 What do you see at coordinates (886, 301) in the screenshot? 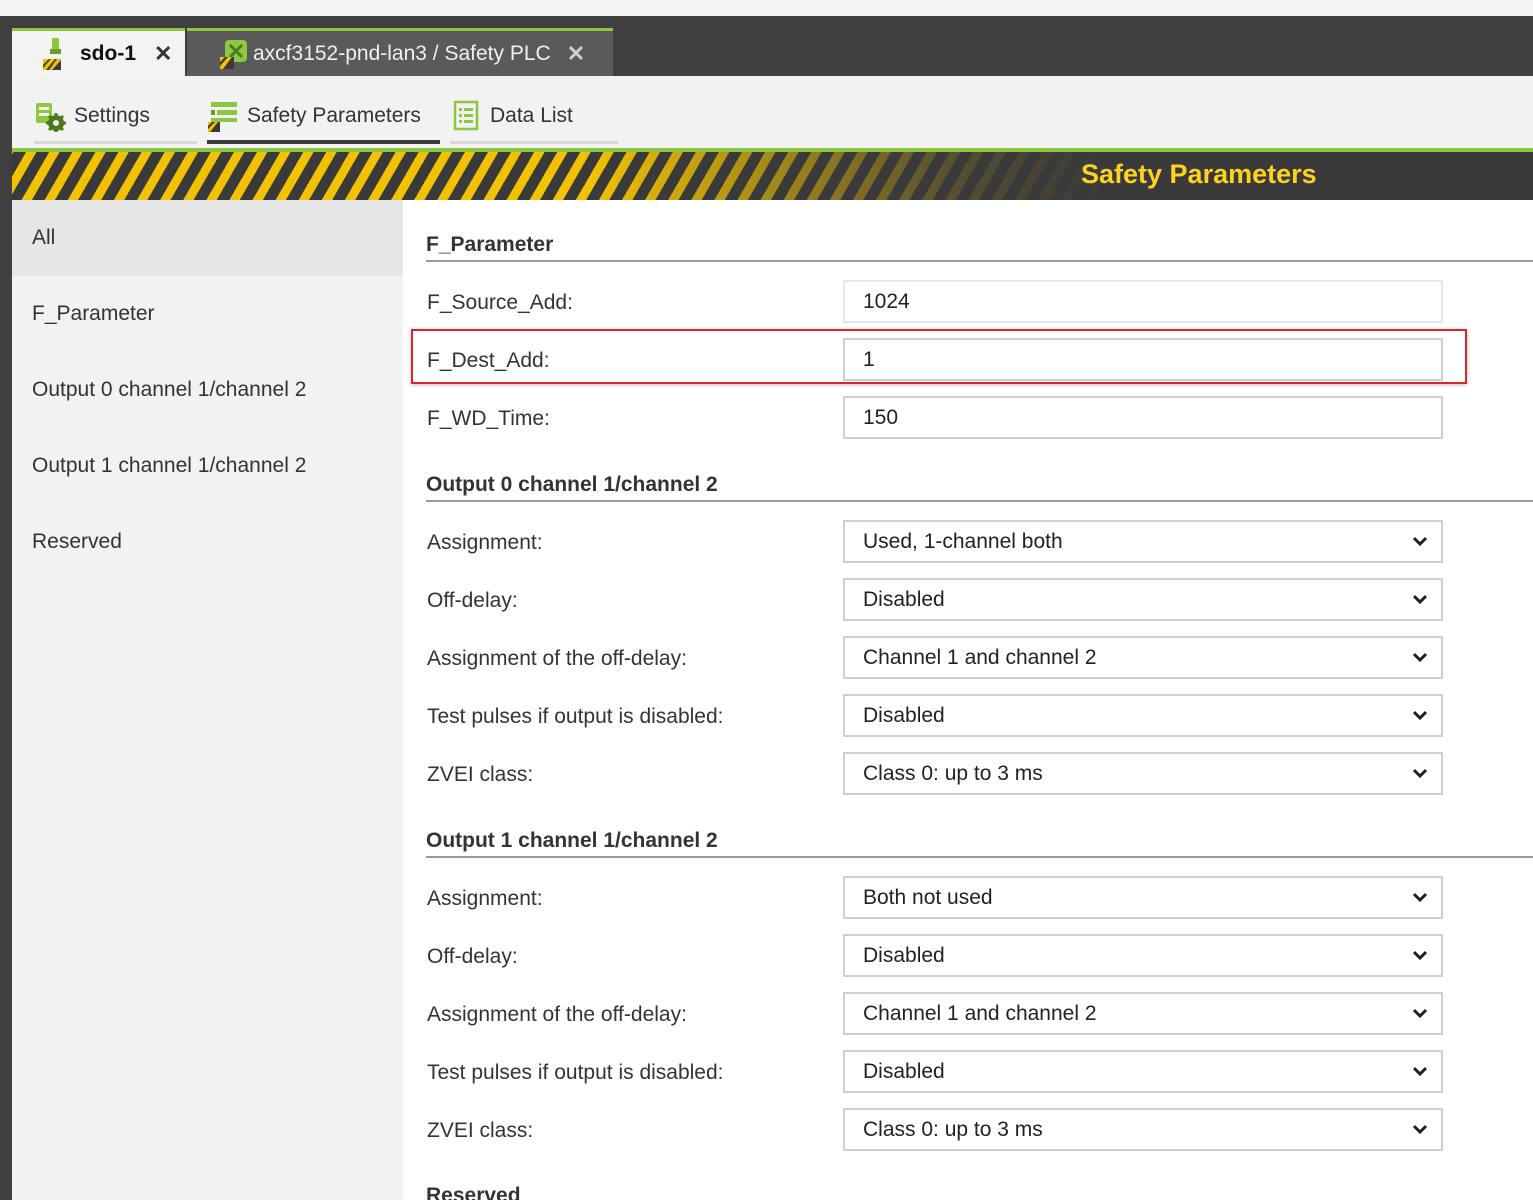
I see `field-value: 1024` at bounding box center [886, 301].